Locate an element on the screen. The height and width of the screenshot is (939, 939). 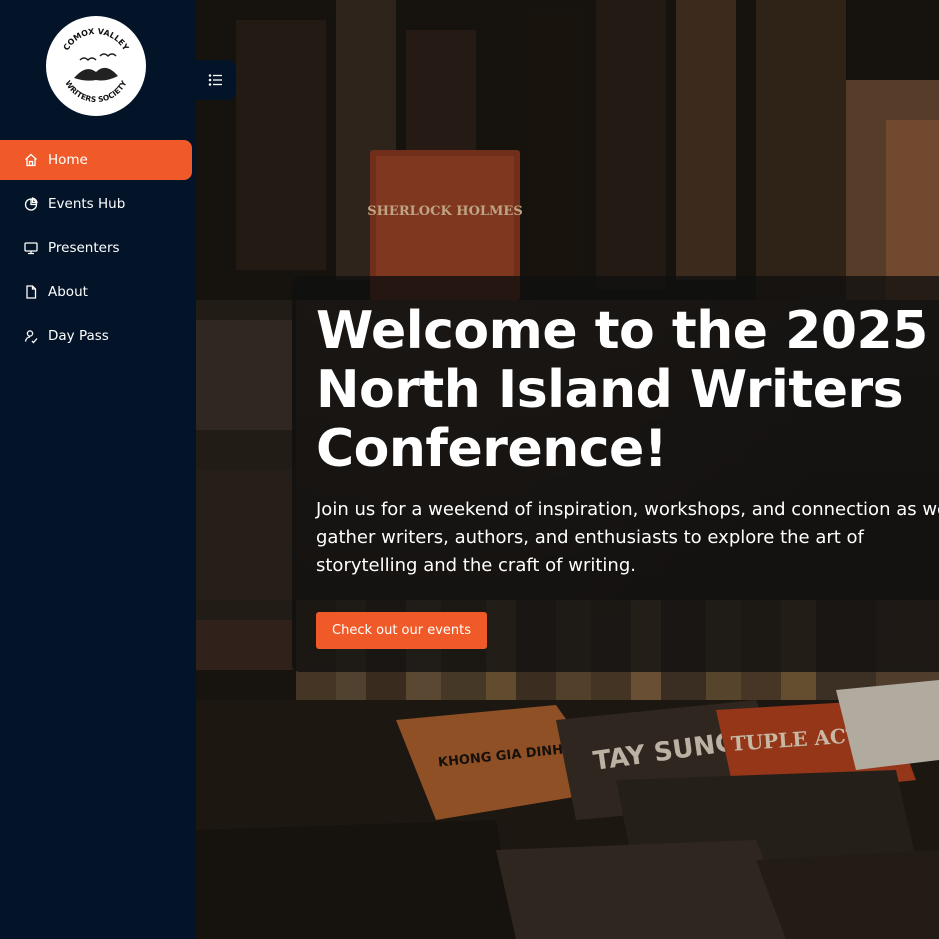
sidebar-item-day-pass: Day Pass is located at coordinates (96, 336).